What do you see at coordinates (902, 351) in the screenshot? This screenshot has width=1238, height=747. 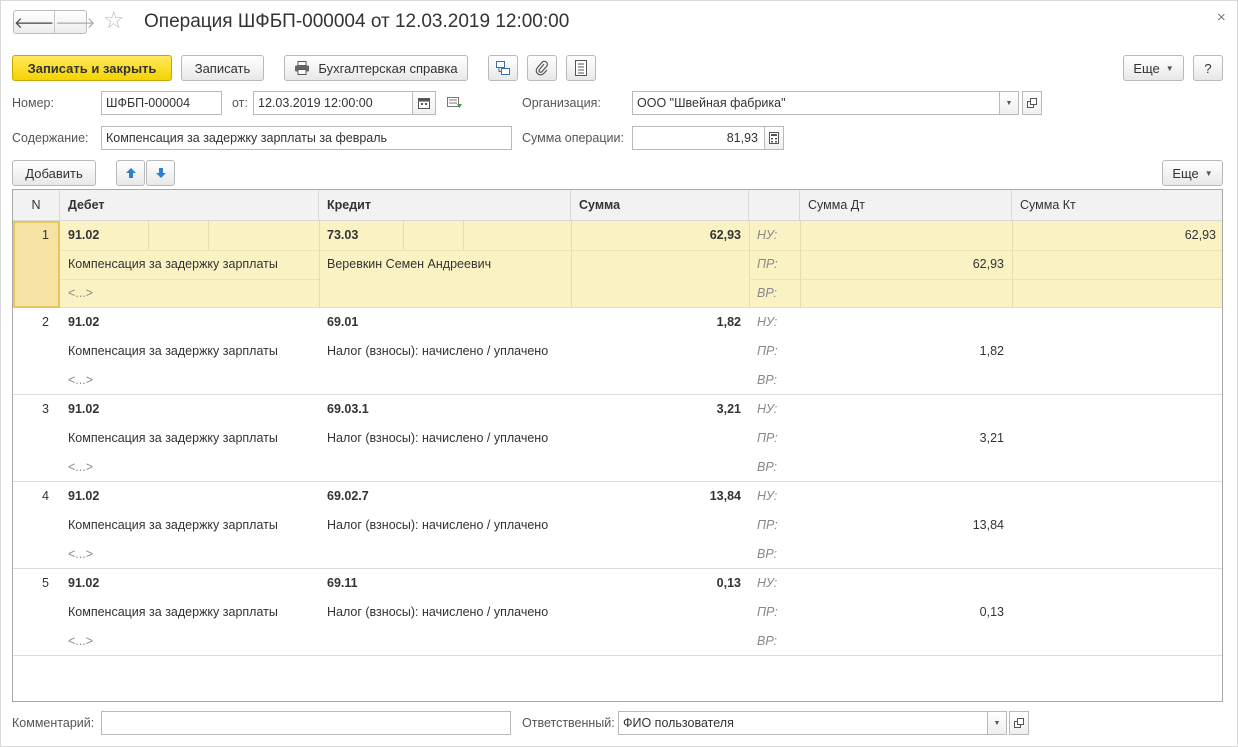 I see `sum-dt-pr: 1,82` at bounding box center [902, 351].